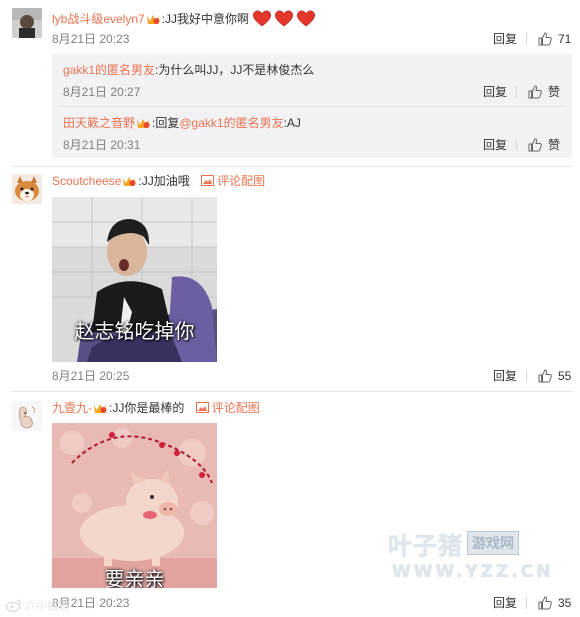 The width and height of the screenshot is (580, 617). I want to click on like-count: 55, so click(565, 376).